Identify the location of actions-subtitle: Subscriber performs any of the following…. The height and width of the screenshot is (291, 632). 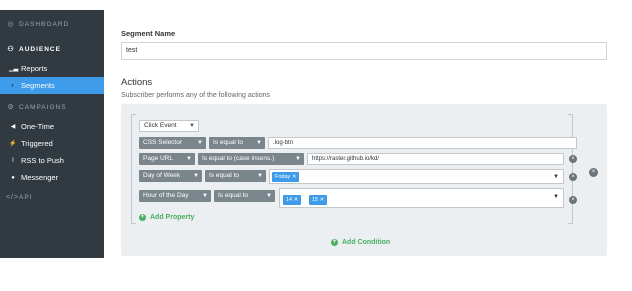
(196, 95).